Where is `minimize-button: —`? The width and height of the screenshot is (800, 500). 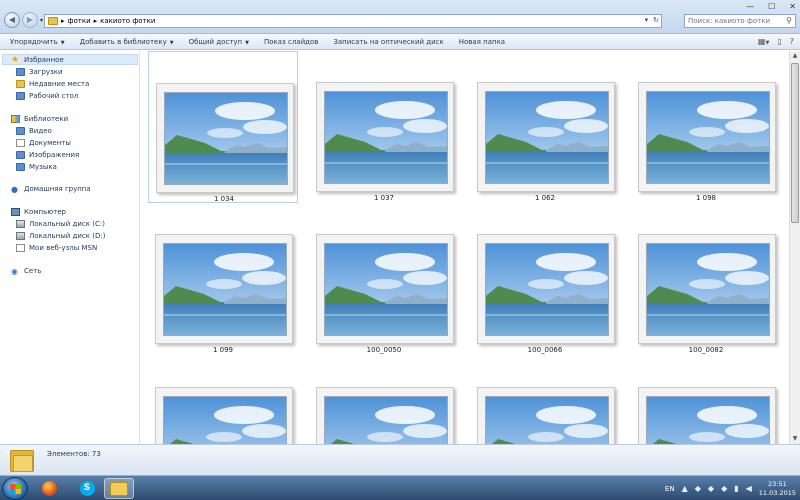 minimize-button: — is located at coordinates (750, 6).